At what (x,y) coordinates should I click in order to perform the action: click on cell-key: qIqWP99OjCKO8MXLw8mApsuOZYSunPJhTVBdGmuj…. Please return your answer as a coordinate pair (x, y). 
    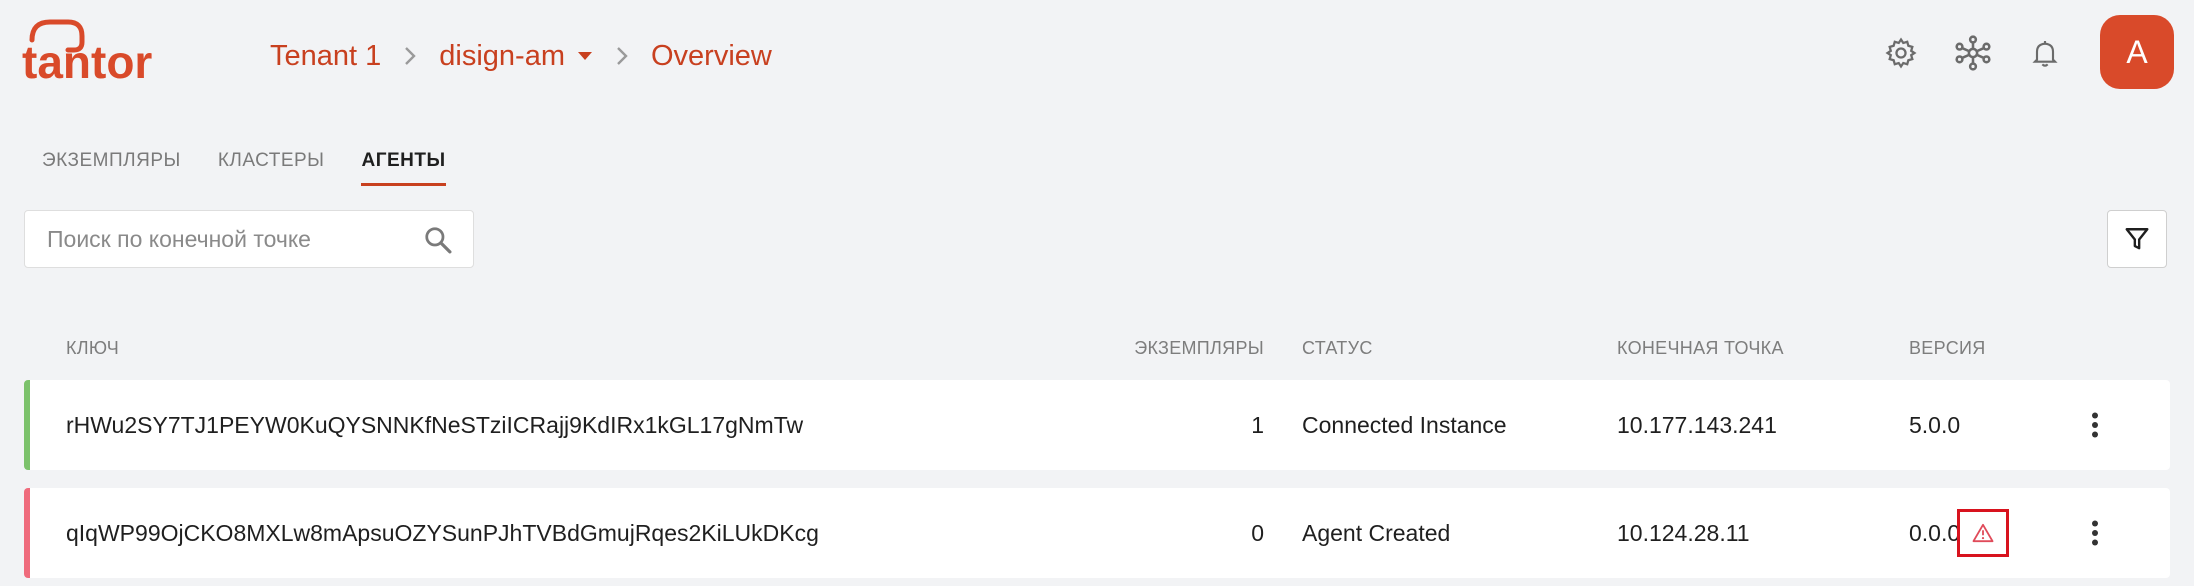
    Looking at the image, I should click on (442, 532).